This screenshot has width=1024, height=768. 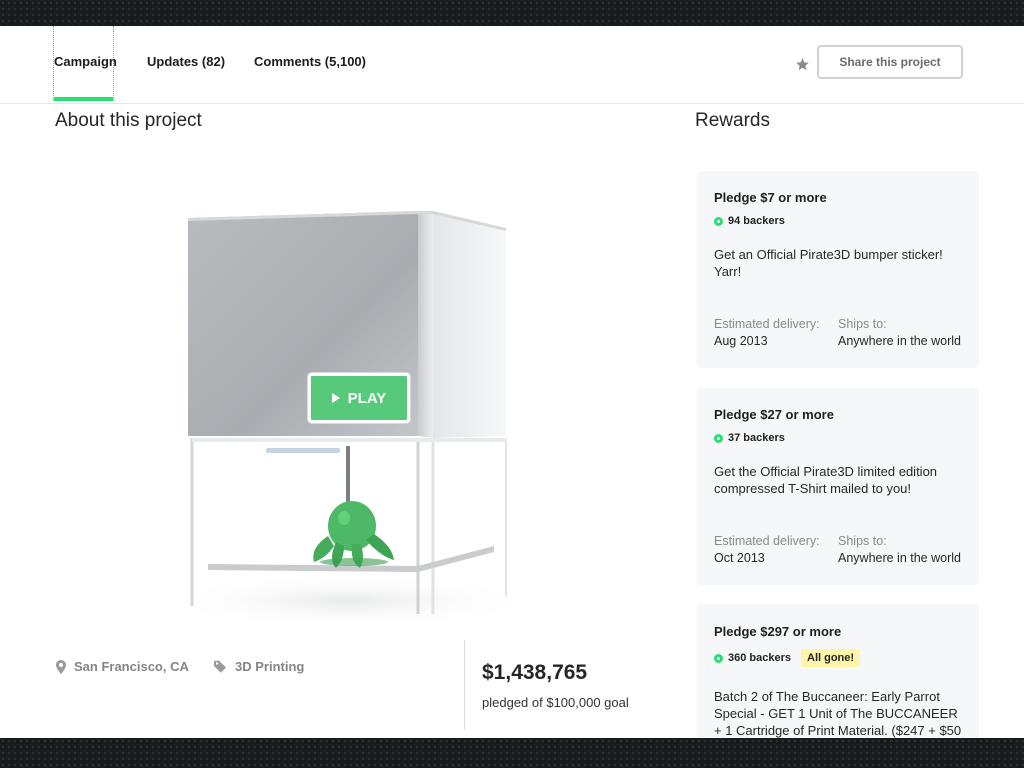 I want to click on category-label: 3D Printing, so click(x=270, y=666).